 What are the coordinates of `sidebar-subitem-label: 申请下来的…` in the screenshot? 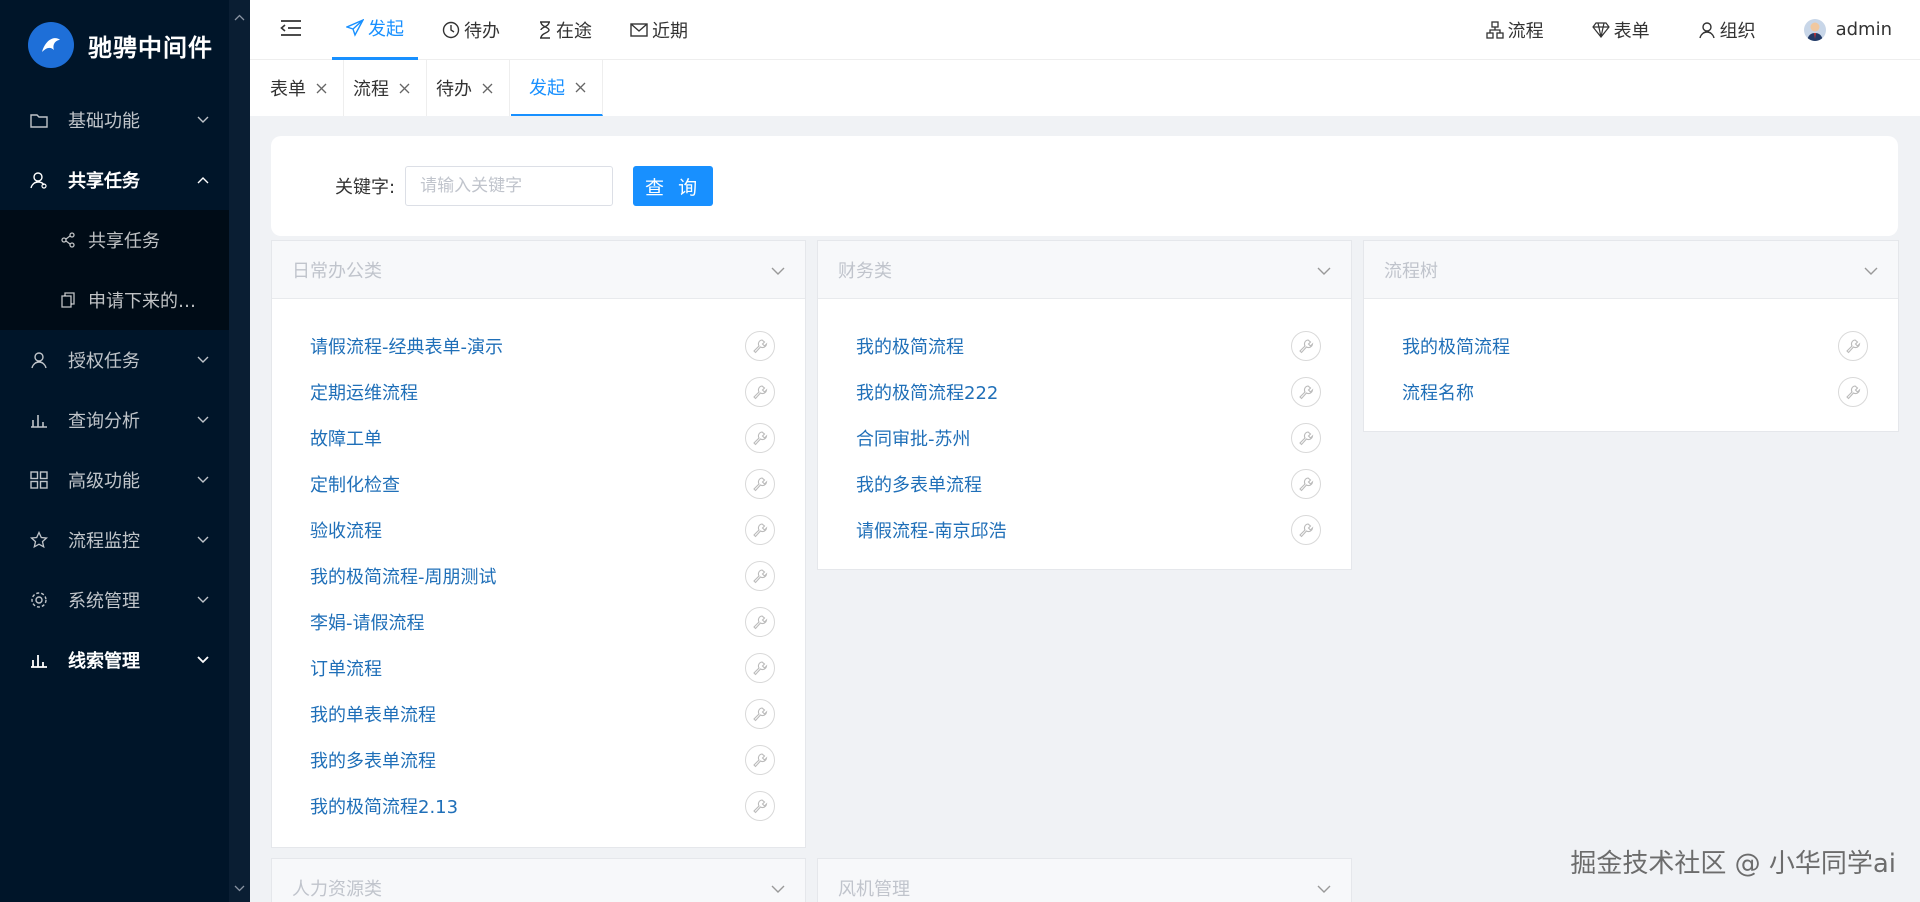 It's located at (142, 301).